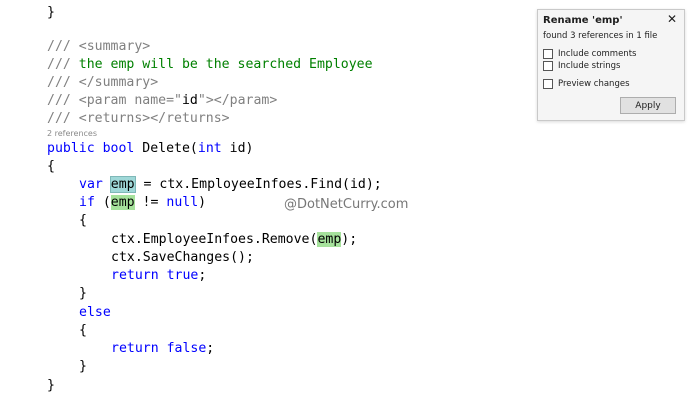  Describe the element at coordinates (182, 275) in the screenshot. I see `code-token: true` at that location.